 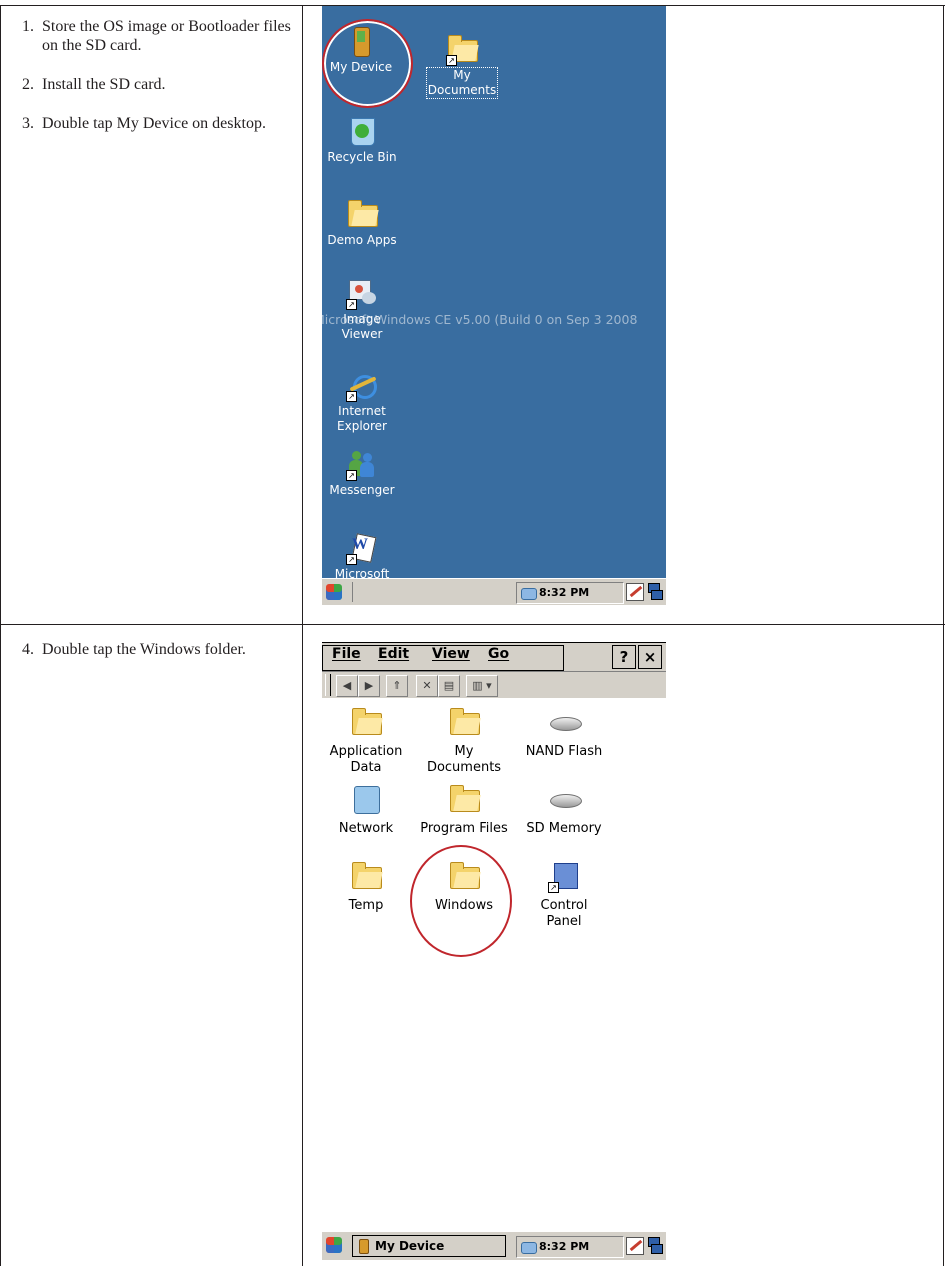 I want to click on quick-launch-separator, so click(x=352, y=592).